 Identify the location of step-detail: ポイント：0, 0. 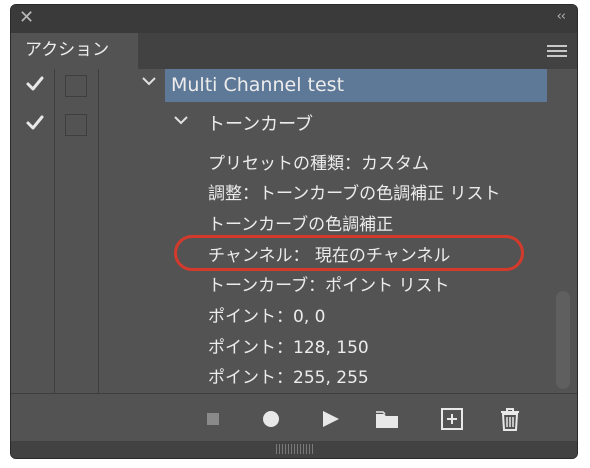
(281, 317).